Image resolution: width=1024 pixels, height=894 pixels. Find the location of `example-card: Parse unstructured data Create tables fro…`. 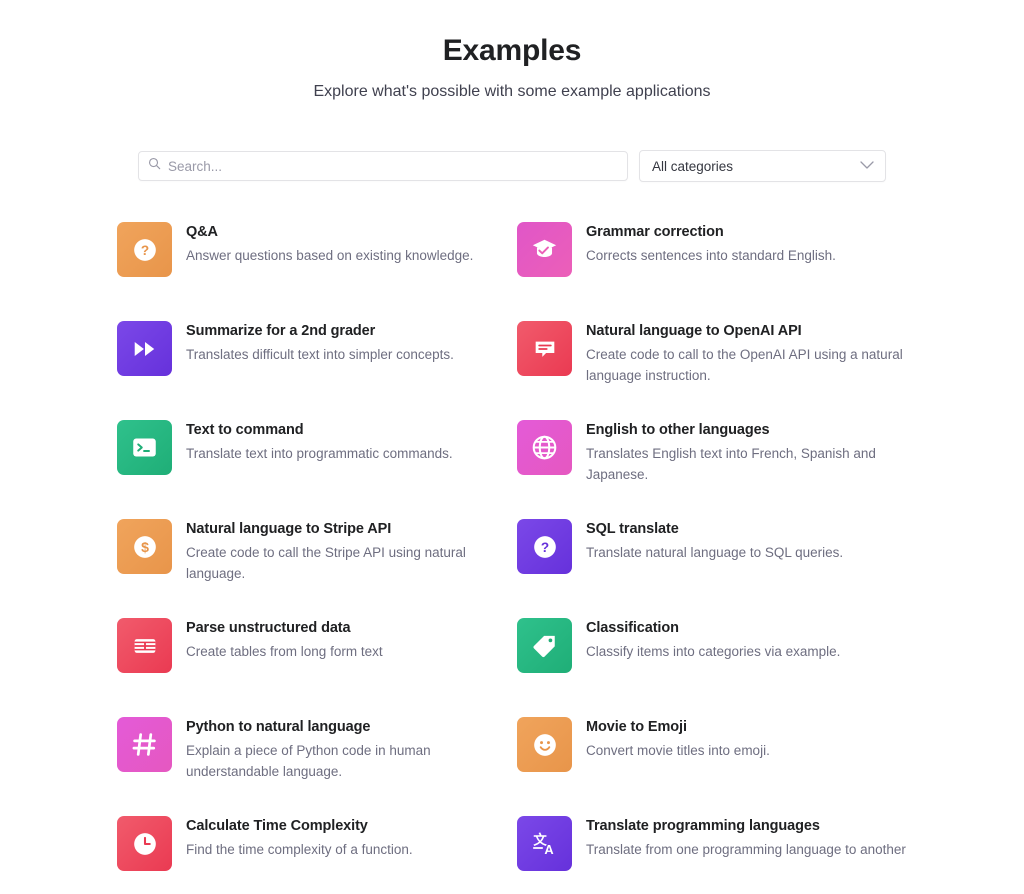

example-card: Parse unstructured data Create tables fro… is located at coordinates (312, 665).